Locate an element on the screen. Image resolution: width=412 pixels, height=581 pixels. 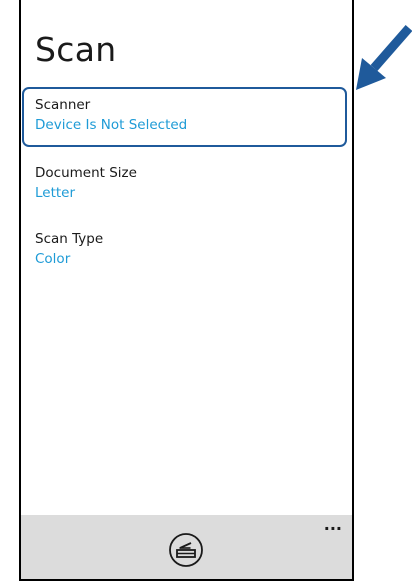
scan-icon is located at coordinates (186, 550).